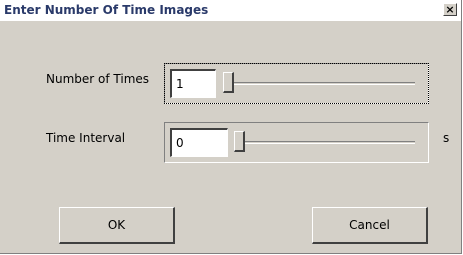 This screenshot has width=463, height=255. I want to click on time-interval-label: Time Interval, so click(86, 138).